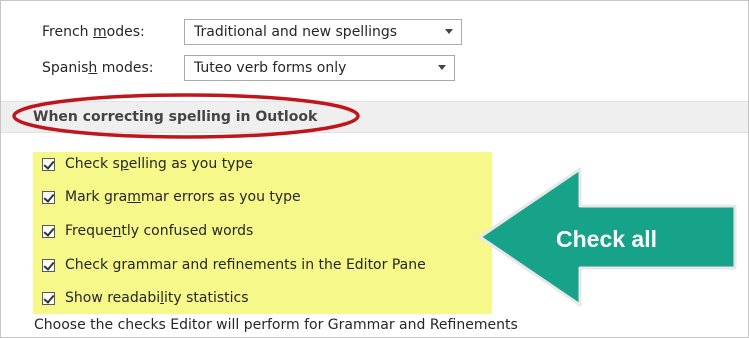 The width and height of the screenshot is (749, 338). I want to click on readability-label: Show readability statistics, so click(157, 298).